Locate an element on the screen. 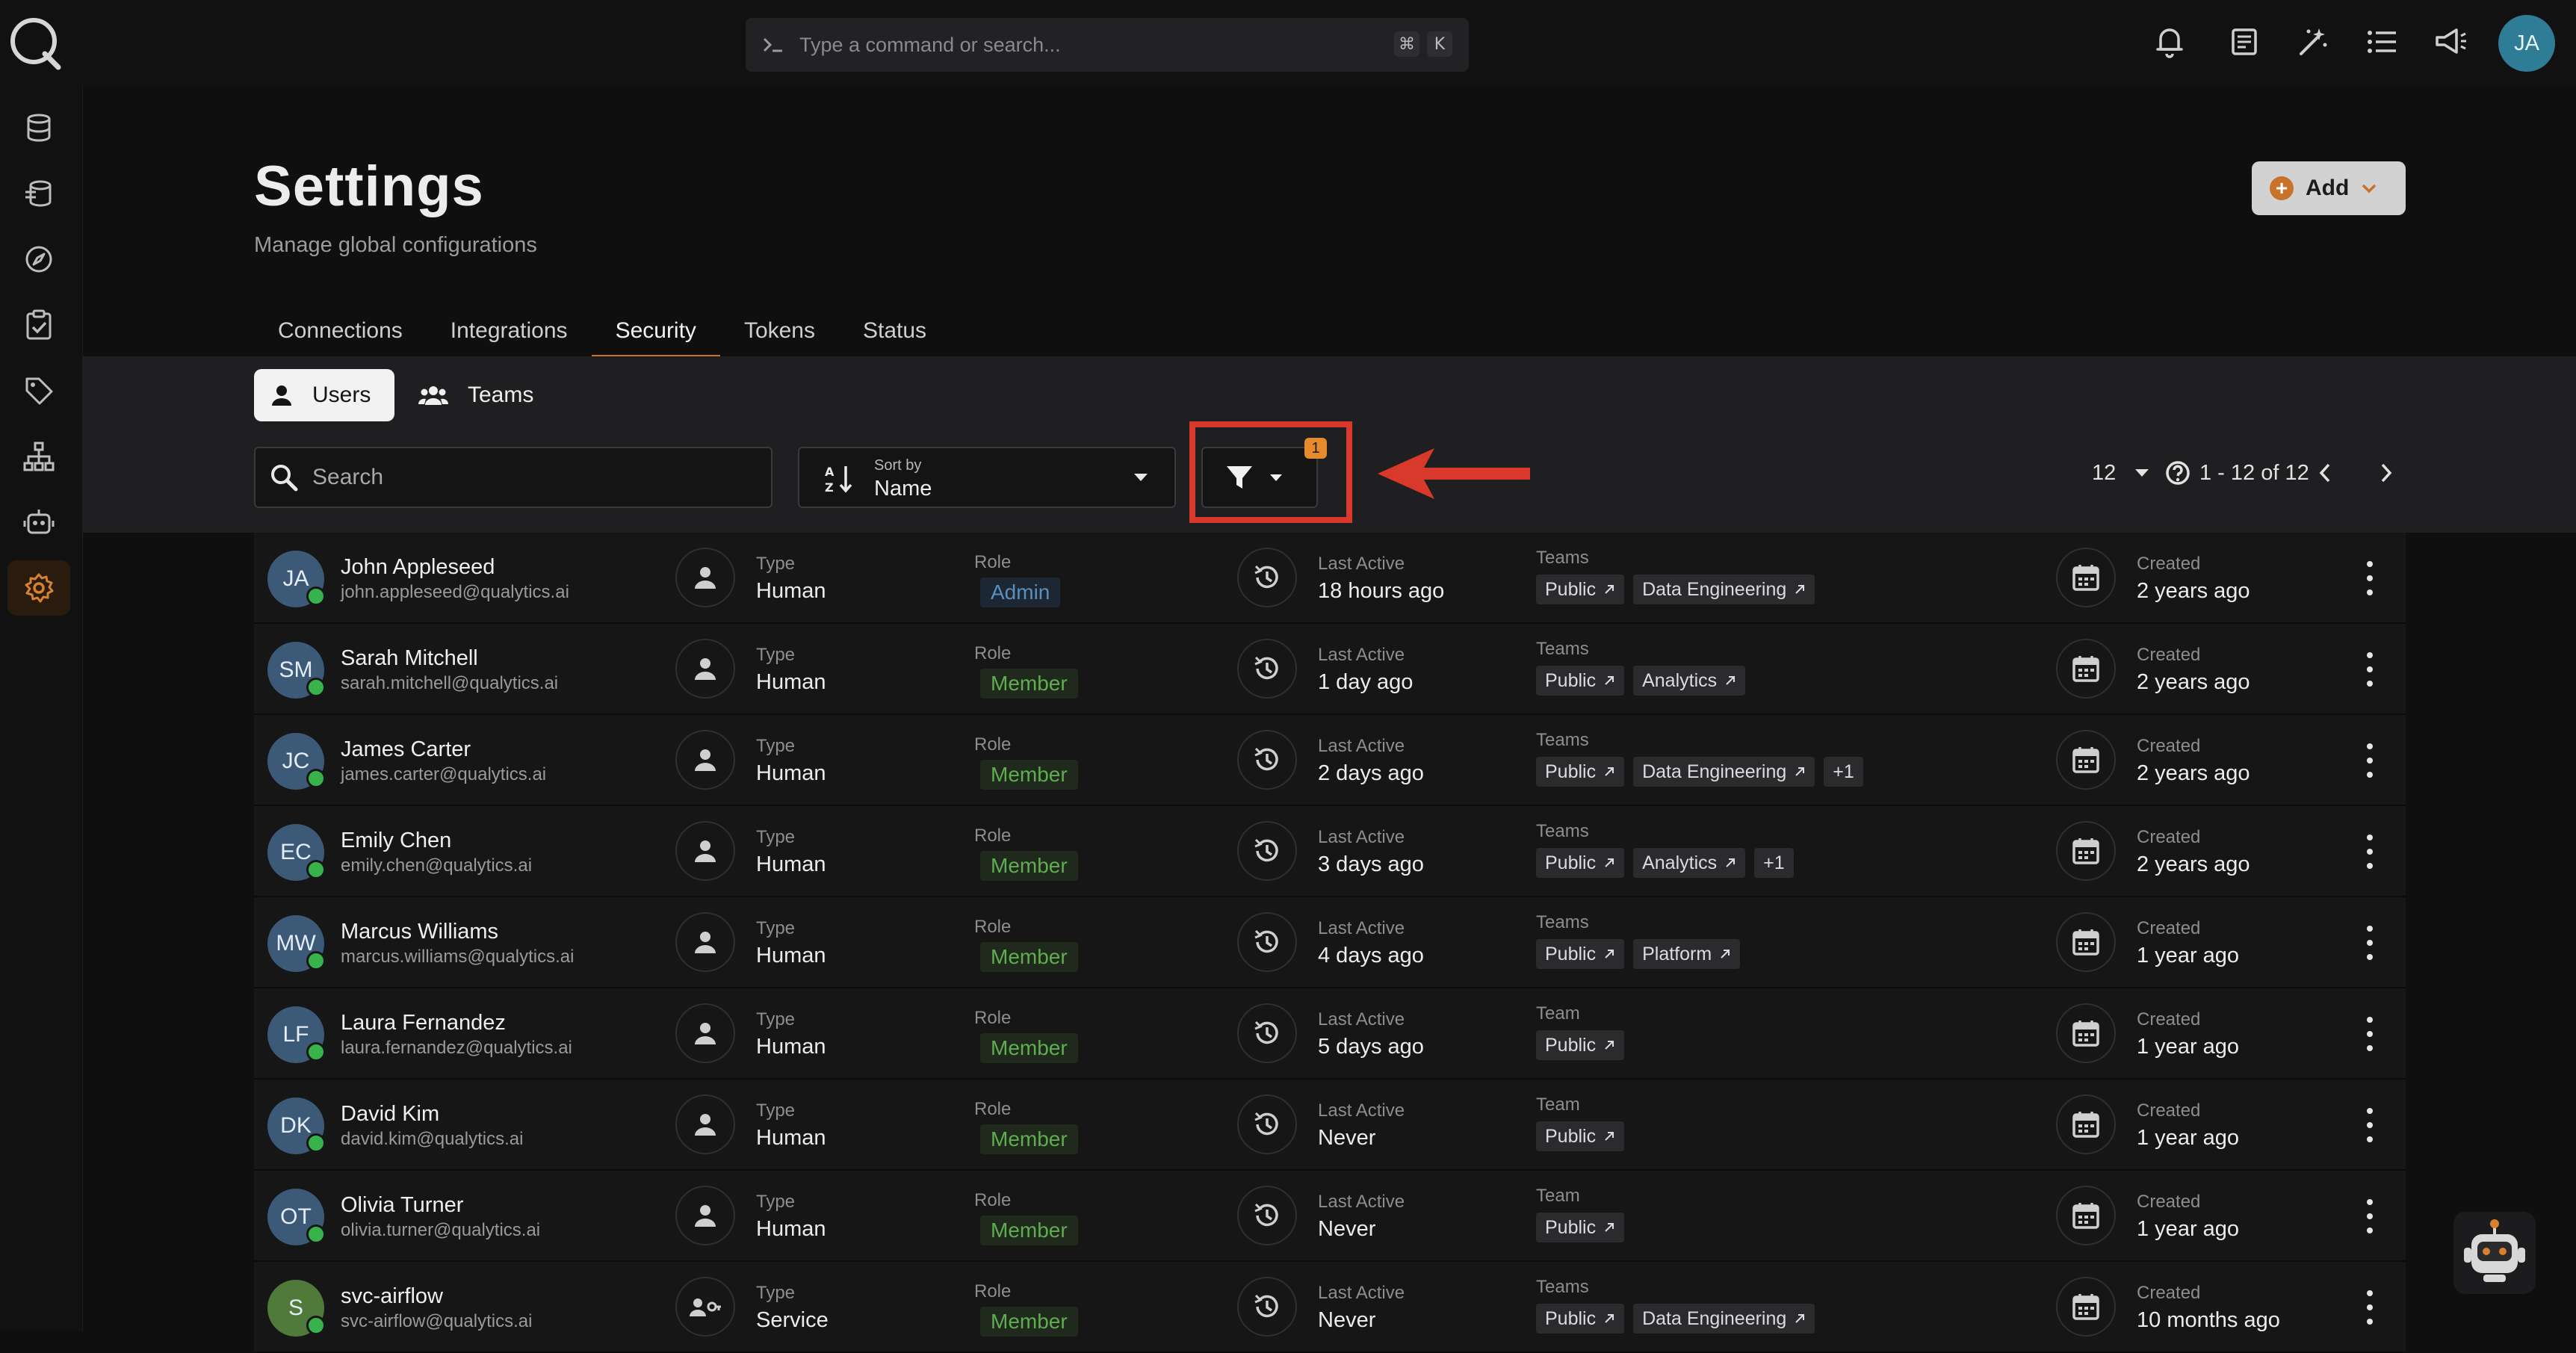  user-name: Marcus Williams is located at coordinates (419, 932).